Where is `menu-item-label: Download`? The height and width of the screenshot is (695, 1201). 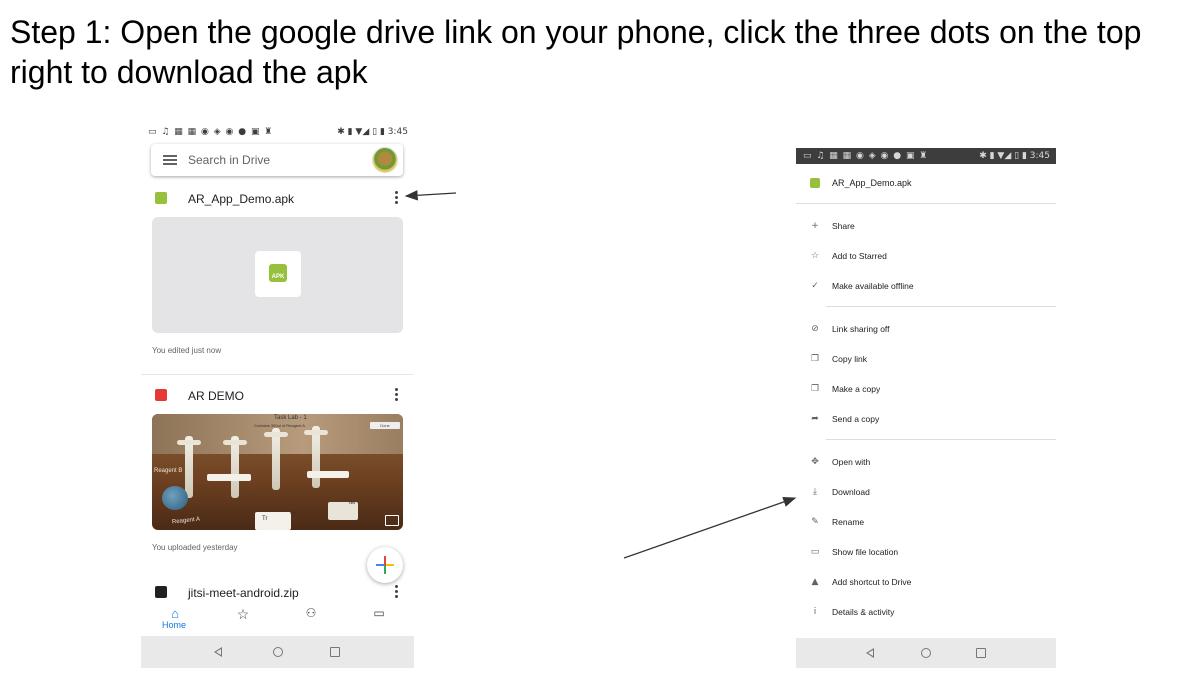
menu-item-label: Download is located at coordinates (851, 492).